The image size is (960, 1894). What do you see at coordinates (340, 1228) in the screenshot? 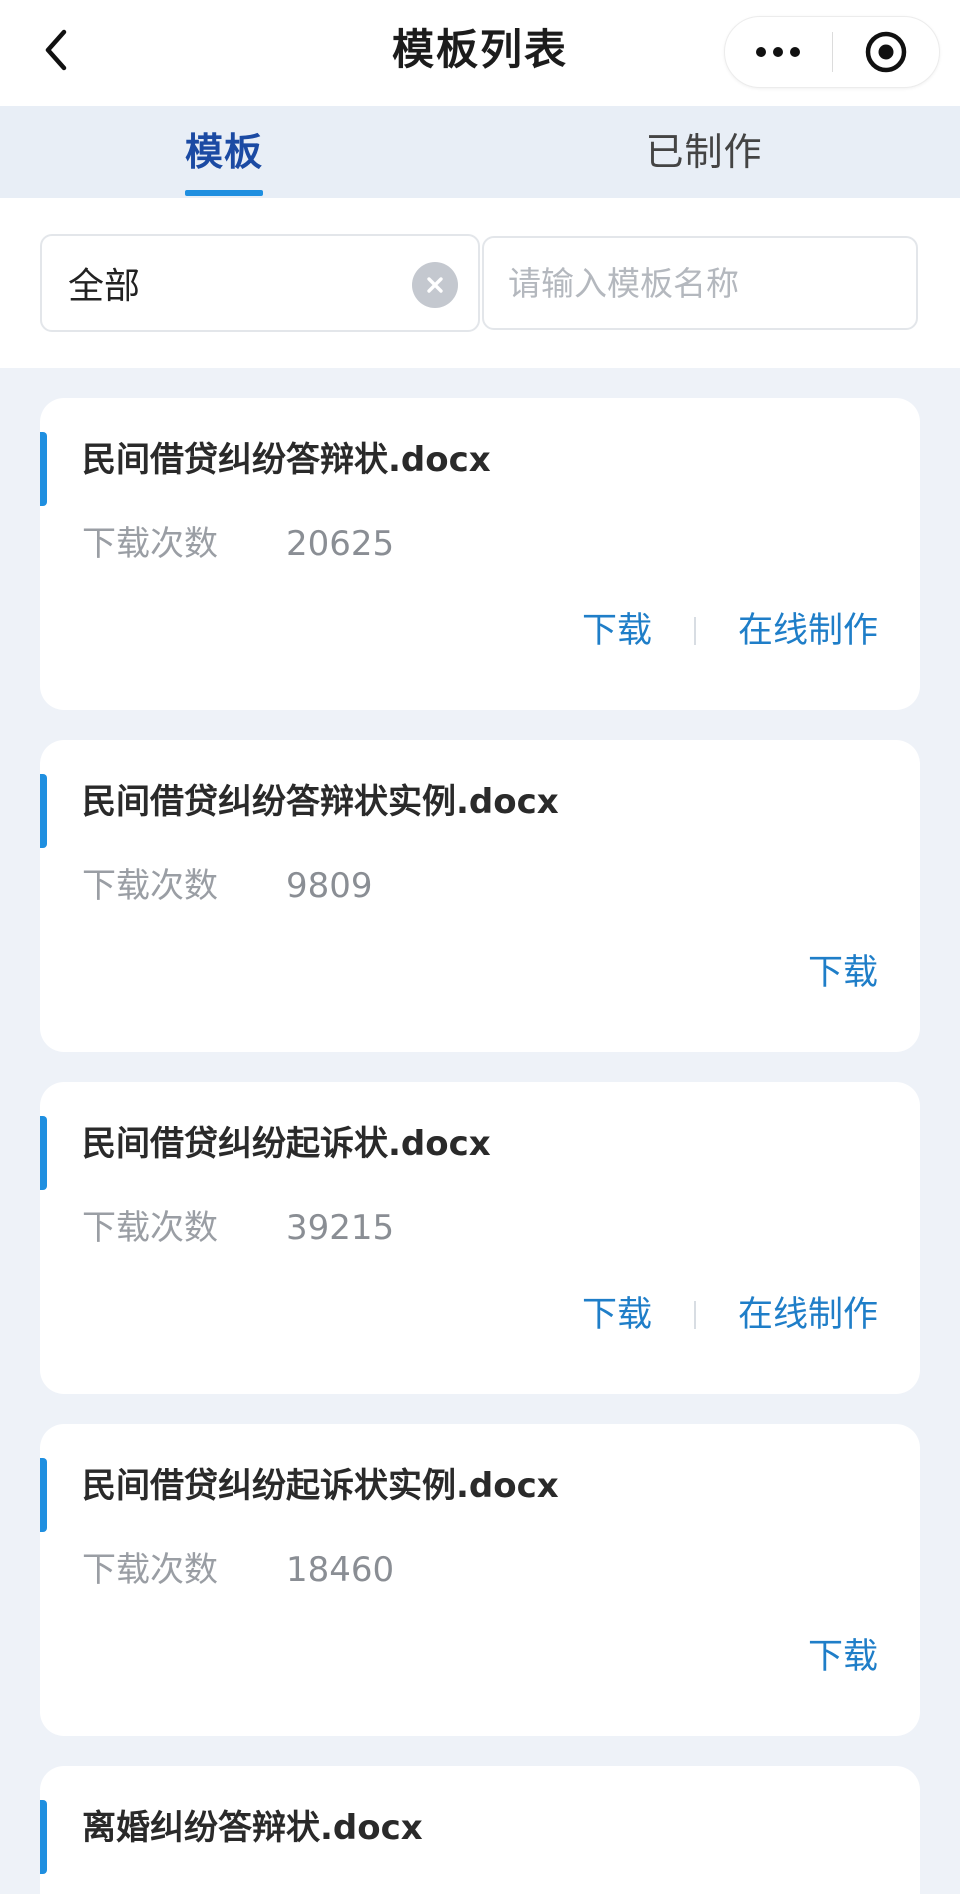
I see `download-count-value: 39215` at bounding box center [340, 1228].